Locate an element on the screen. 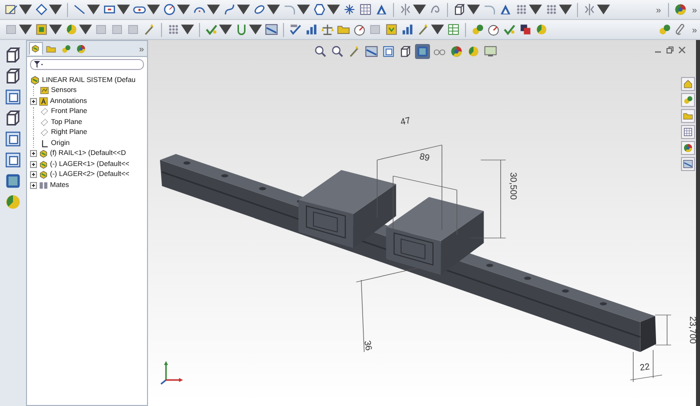 The height and width of the screenshot is (406, 700). zoom-to-fit-button is located at coordinates (320, 51).